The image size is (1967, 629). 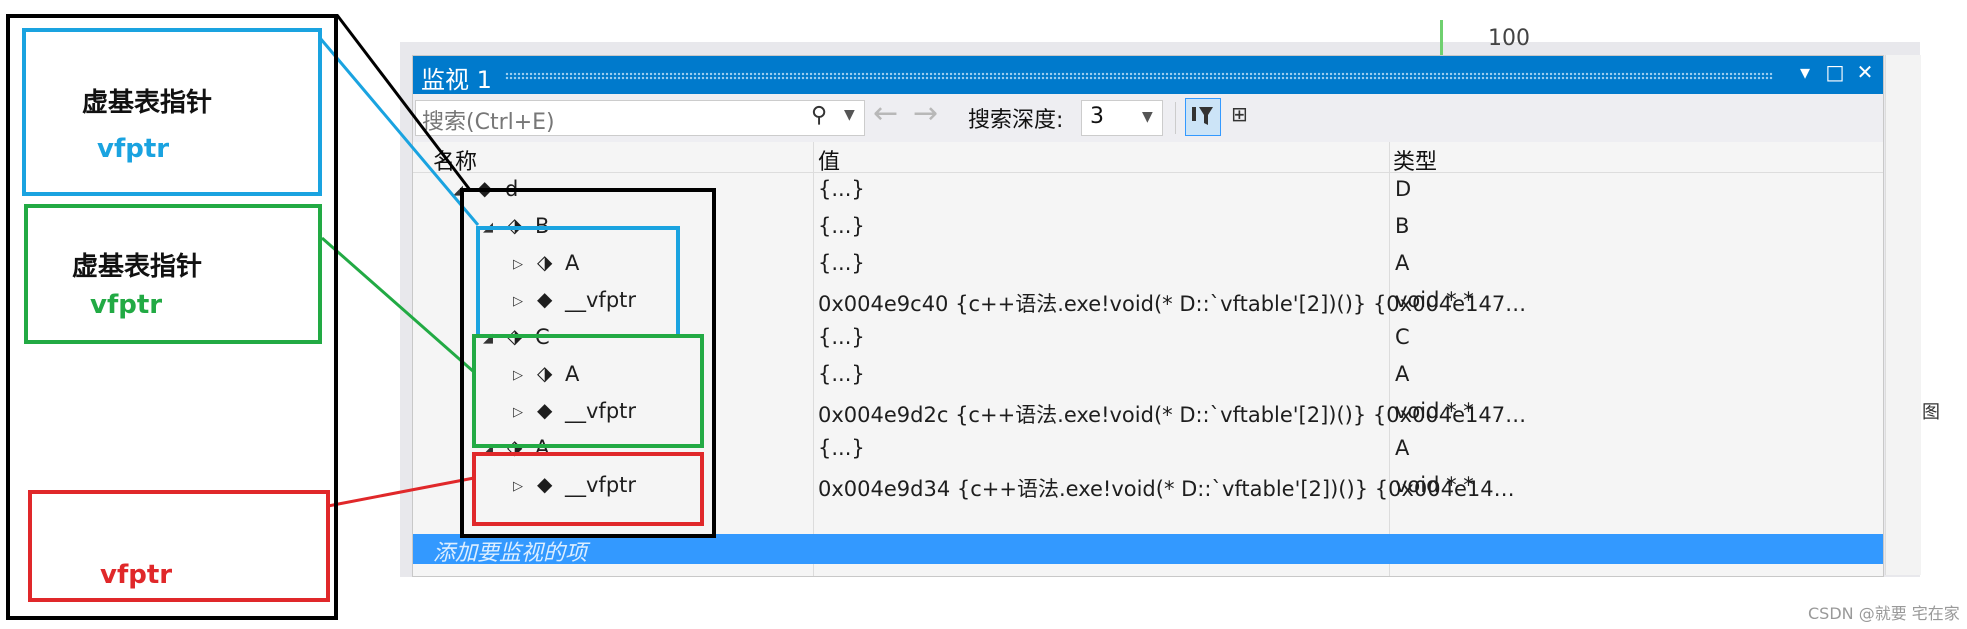 I want to click on watermark: CSDN @就要 宅在家, so click(x=1884, y=613).